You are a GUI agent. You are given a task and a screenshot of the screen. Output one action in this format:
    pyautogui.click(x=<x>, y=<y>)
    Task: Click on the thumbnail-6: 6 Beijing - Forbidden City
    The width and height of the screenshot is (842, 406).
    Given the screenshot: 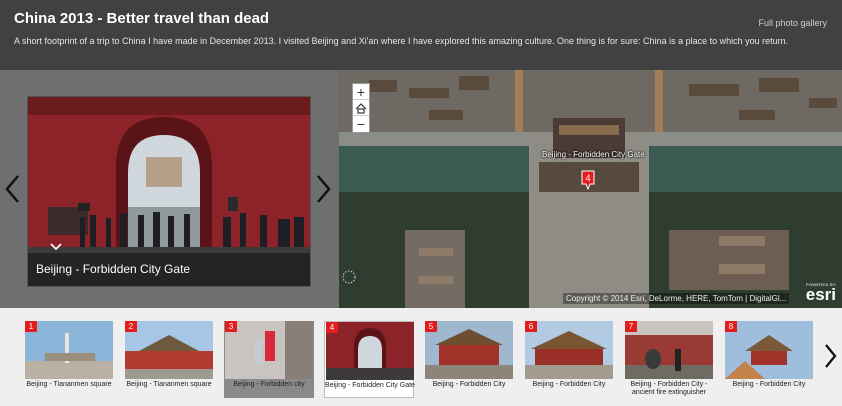 What is the action you would take?
    pyautogui.click(x=569, y=359)
    